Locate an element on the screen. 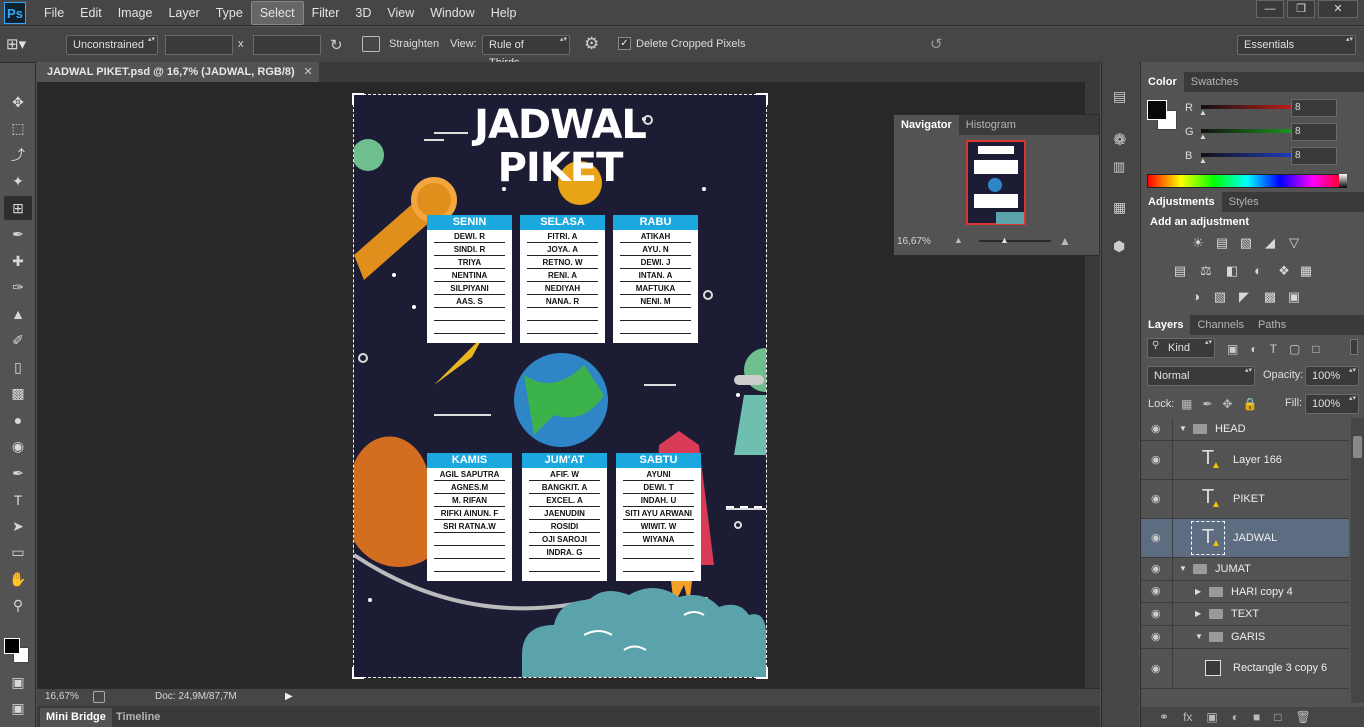  lock-image-icon: ✒ is located at coordinates (1207, 404).